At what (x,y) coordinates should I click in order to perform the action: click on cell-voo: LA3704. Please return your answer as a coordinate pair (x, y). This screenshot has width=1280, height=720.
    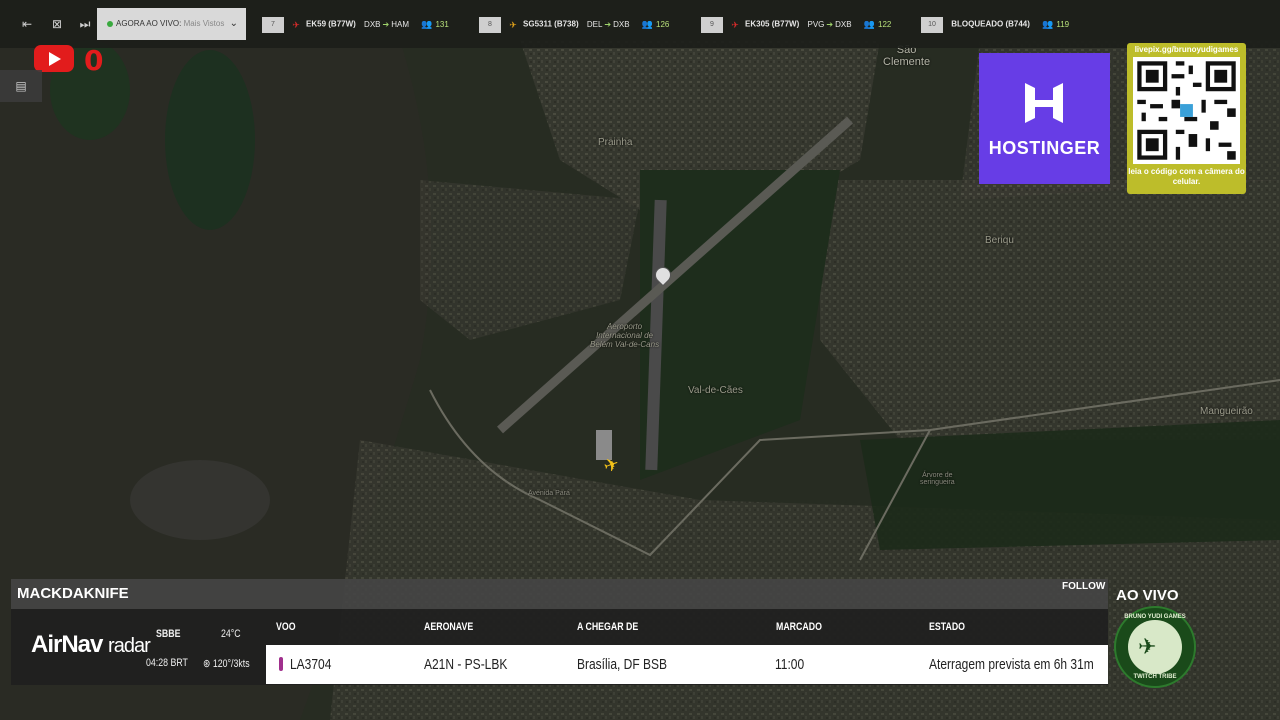
    Looking at the image, I should click on (311, 664).